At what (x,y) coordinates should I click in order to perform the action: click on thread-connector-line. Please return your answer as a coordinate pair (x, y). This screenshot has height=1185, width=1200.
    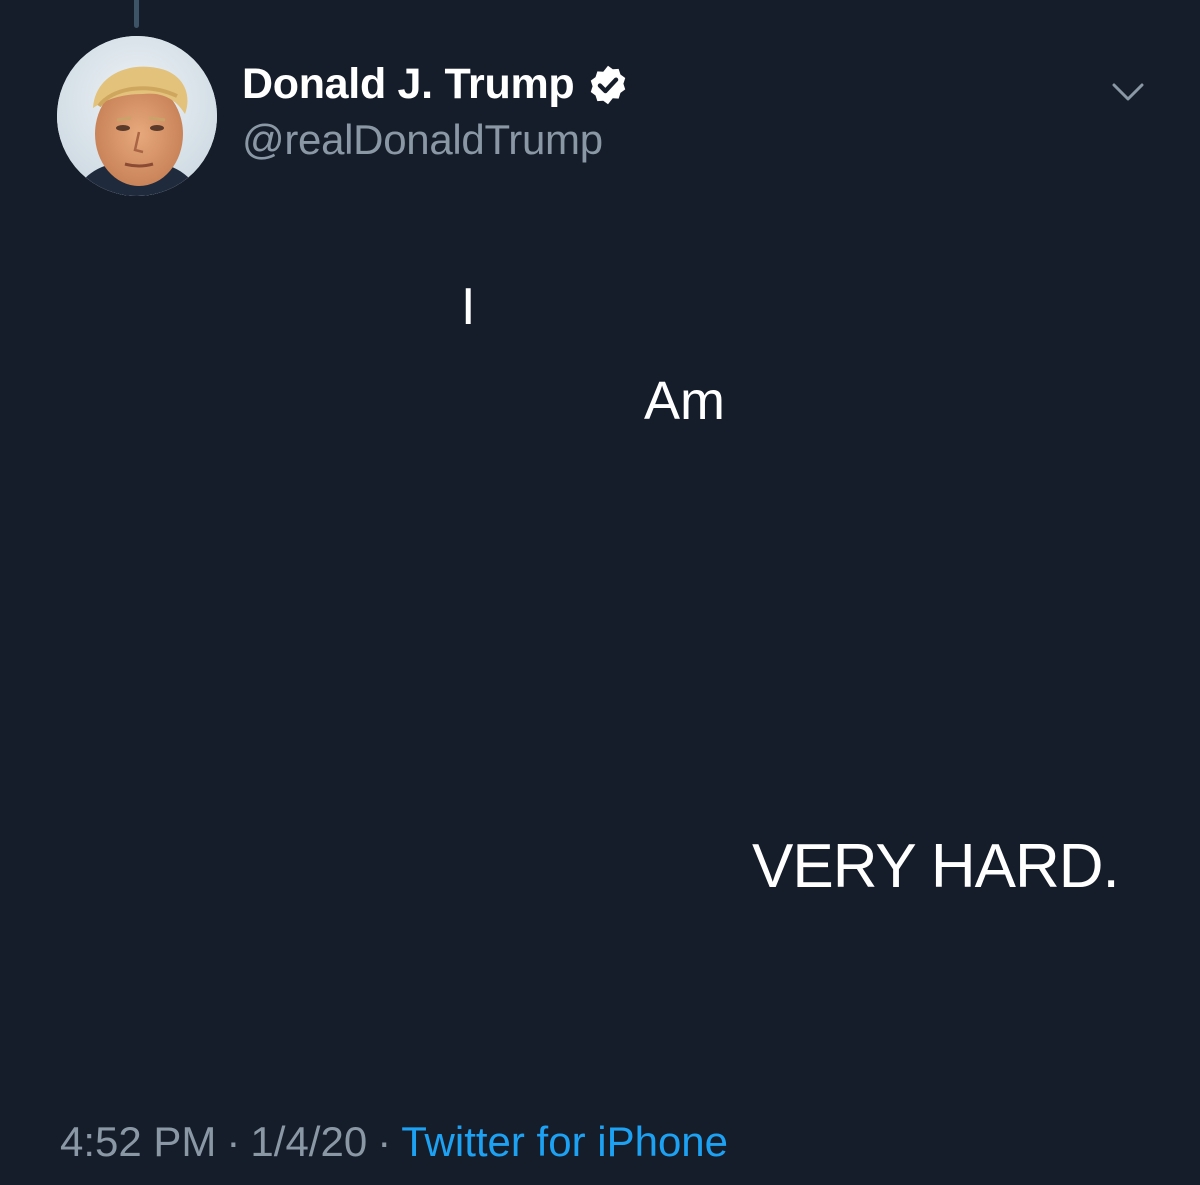
    Looking at the image, I should click on (136, 14).